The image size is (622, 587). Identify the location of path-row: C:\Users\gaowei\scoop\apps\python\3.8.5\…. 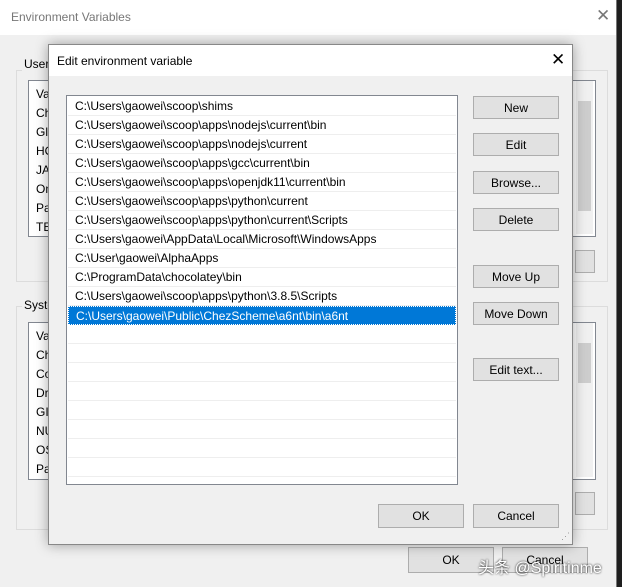
(262, 296).